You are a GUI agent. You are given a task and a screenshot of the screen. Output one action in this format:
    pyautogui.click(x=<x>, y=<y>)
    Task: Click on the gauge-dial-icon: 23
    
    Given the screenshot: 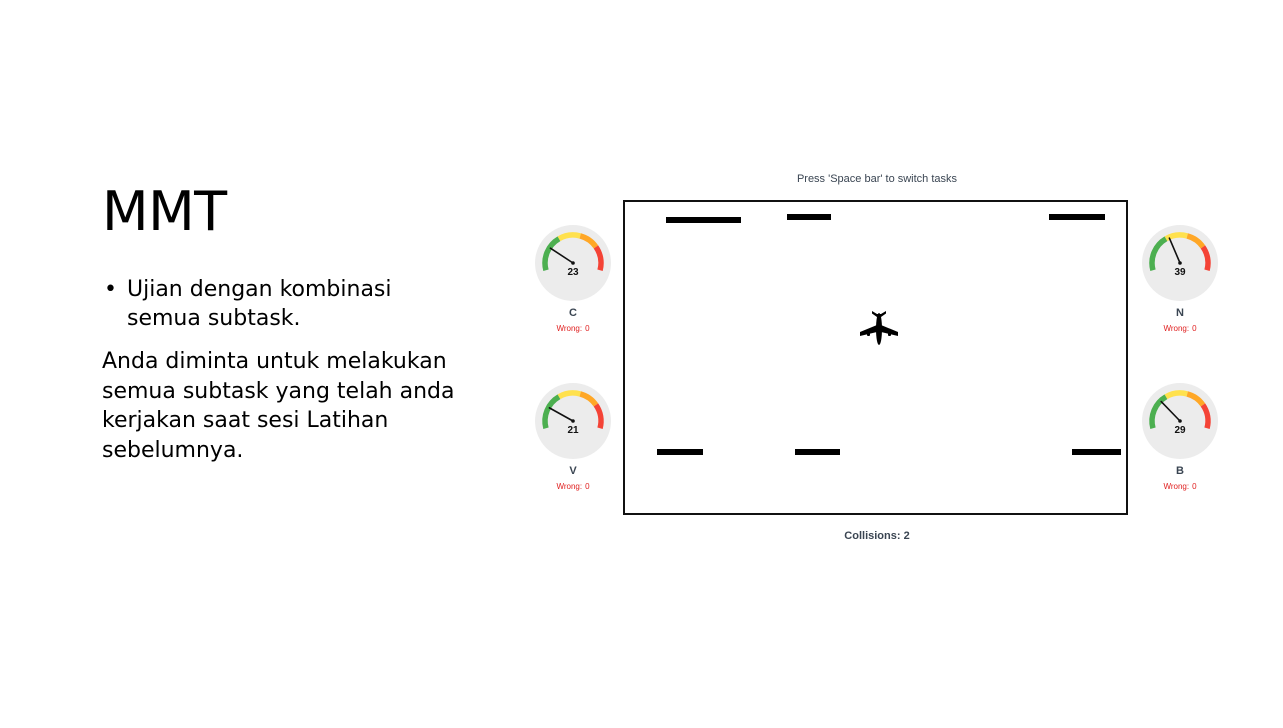 What is the action you would take?
    pyautogui.click(x=573, y=263)
    